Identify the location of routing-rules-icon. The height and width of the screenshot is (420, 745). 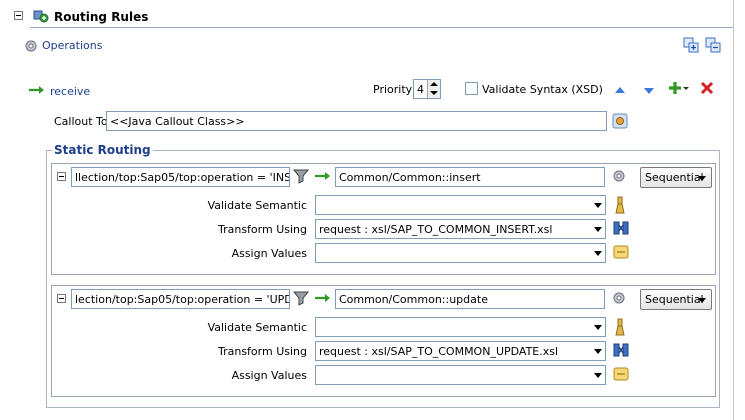
(41, 17).